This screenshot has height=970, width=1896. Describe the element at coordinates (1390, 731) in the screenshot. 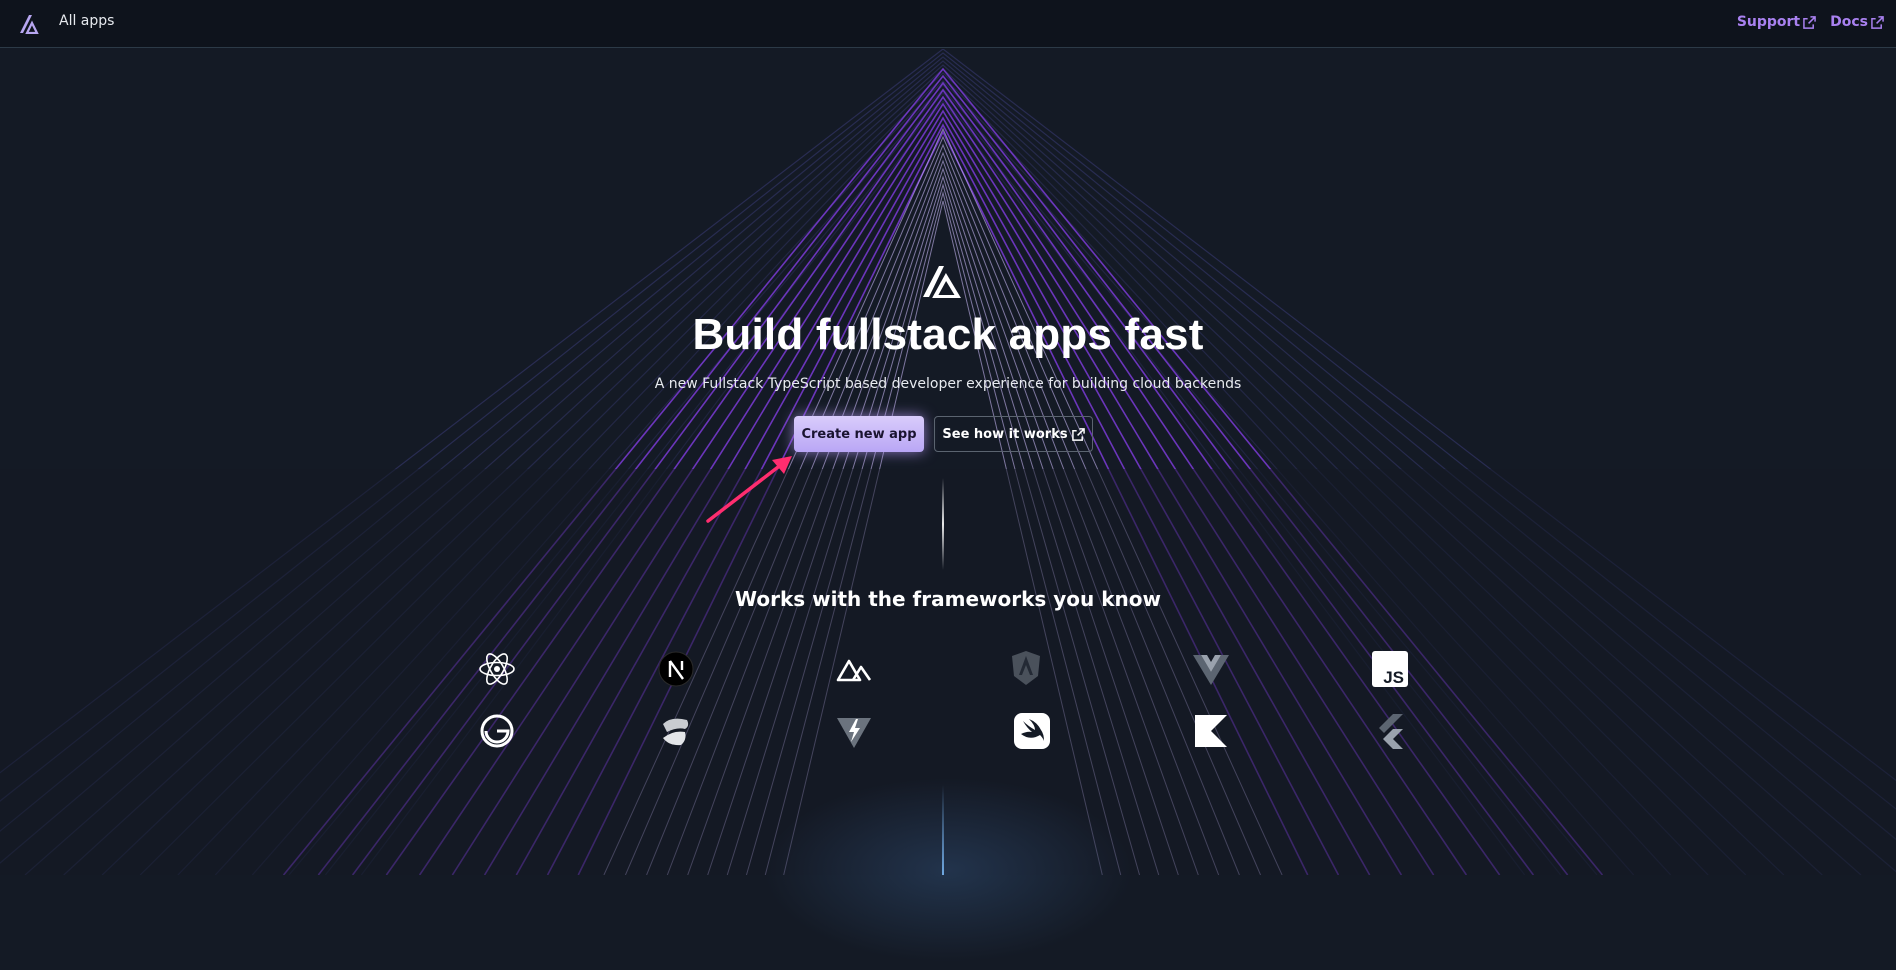

I see `flutter-icon` at that location.